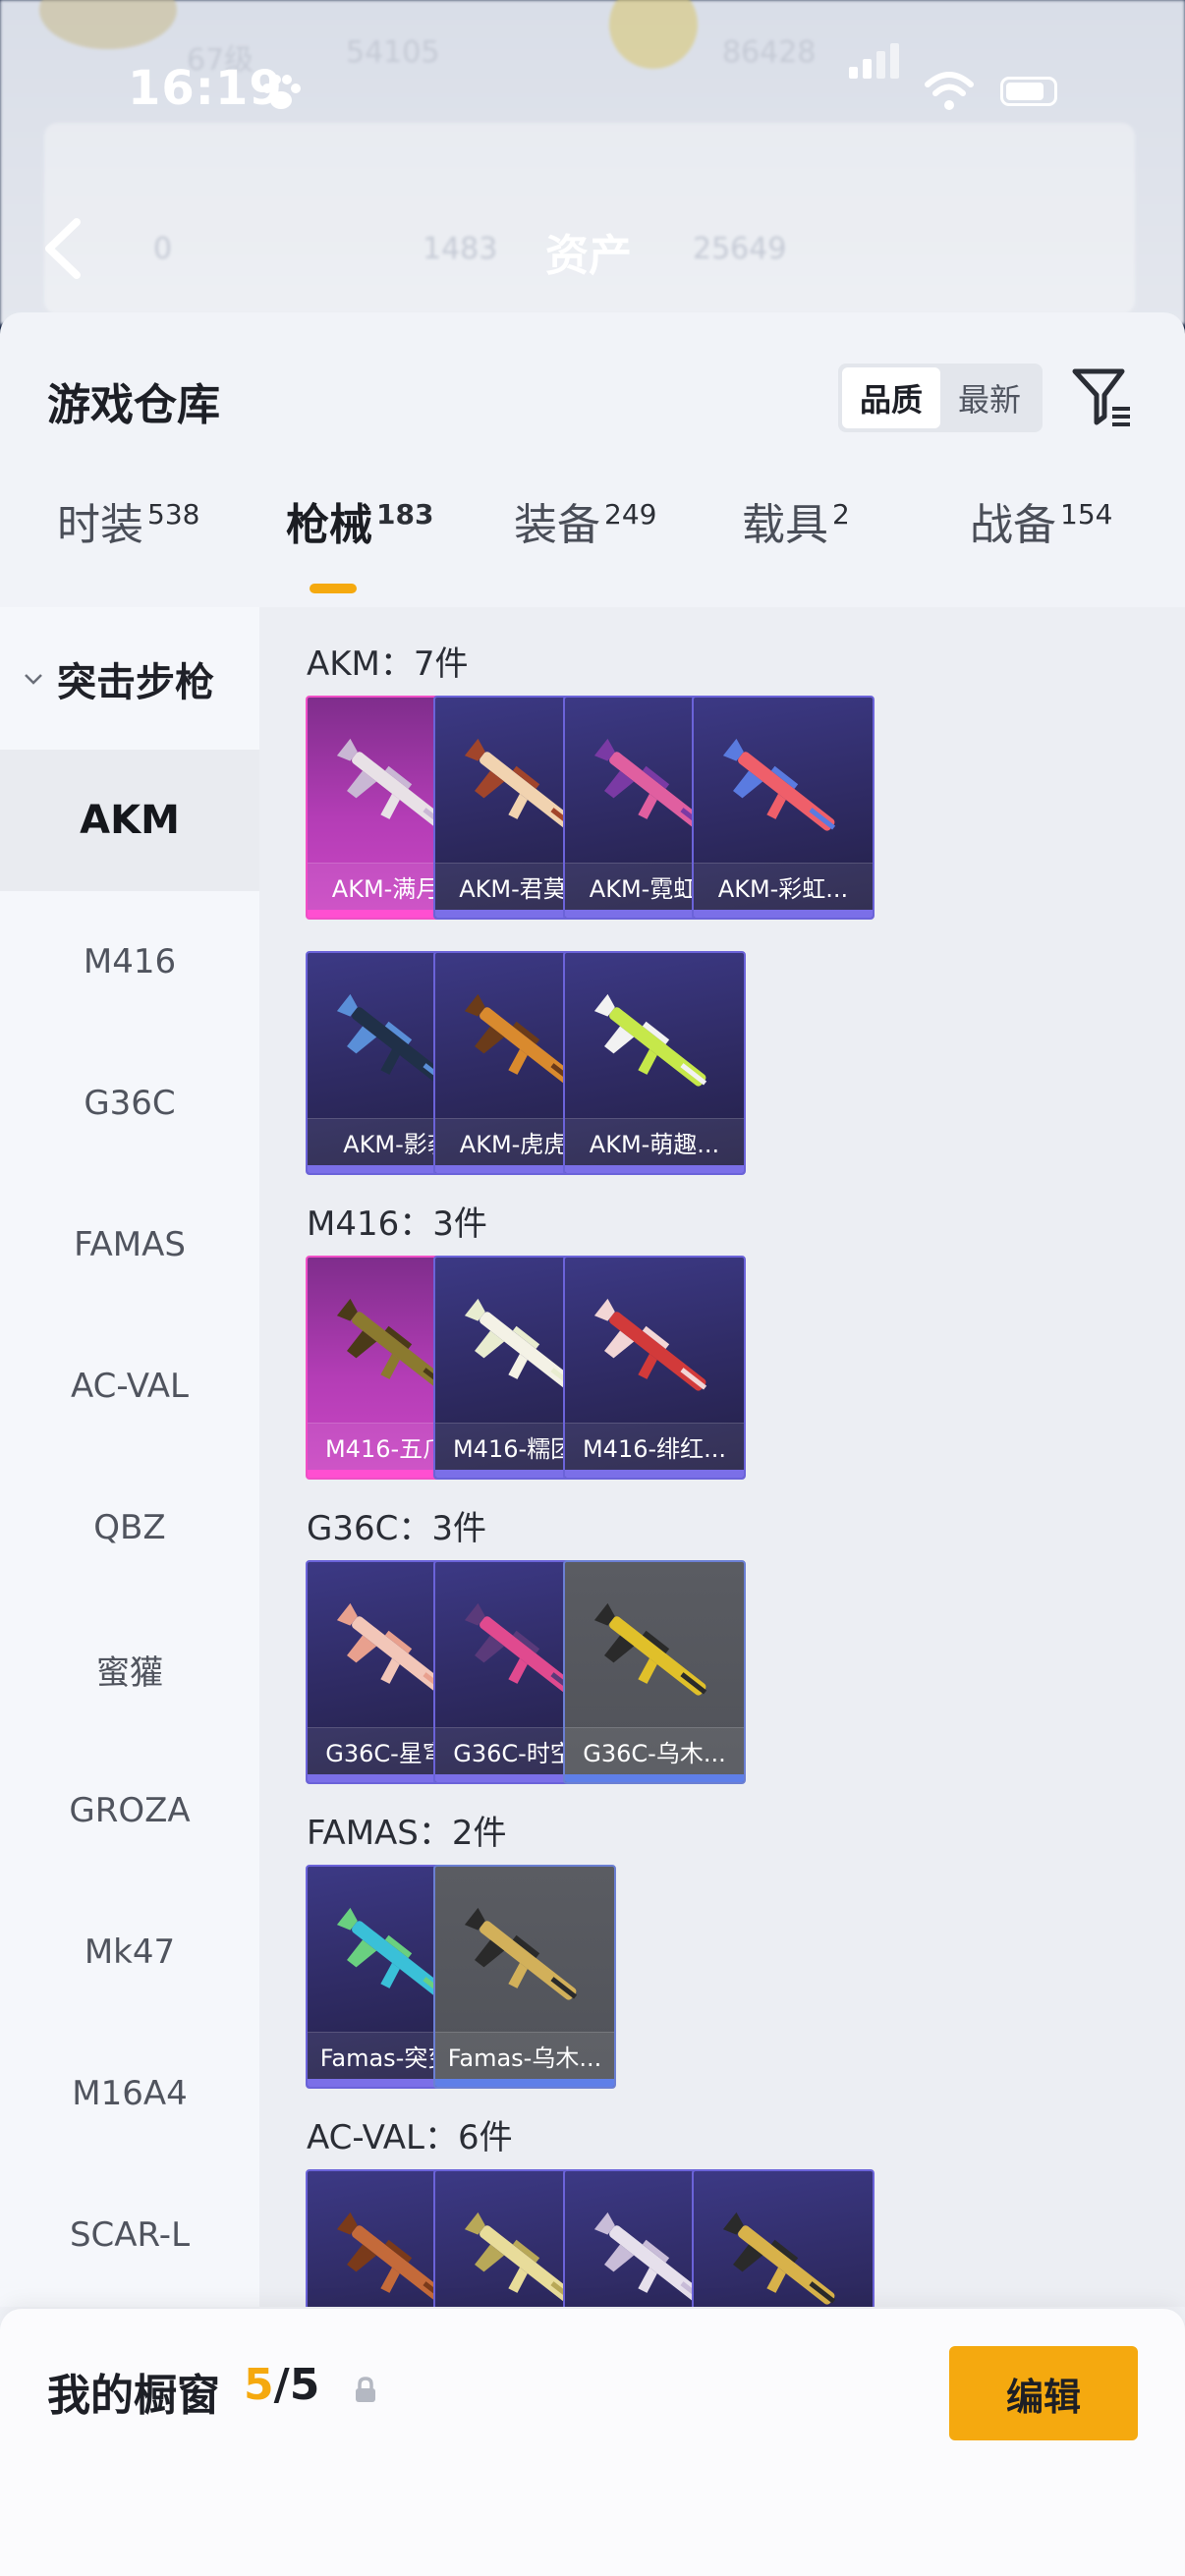 This screenshot has width=1185, height=2576. What do you see at coordinates (130, 1669) in the screenshot?
I see `sidebar-item-honey-badger: 蜜獾` at bounding box center [130, 1669].